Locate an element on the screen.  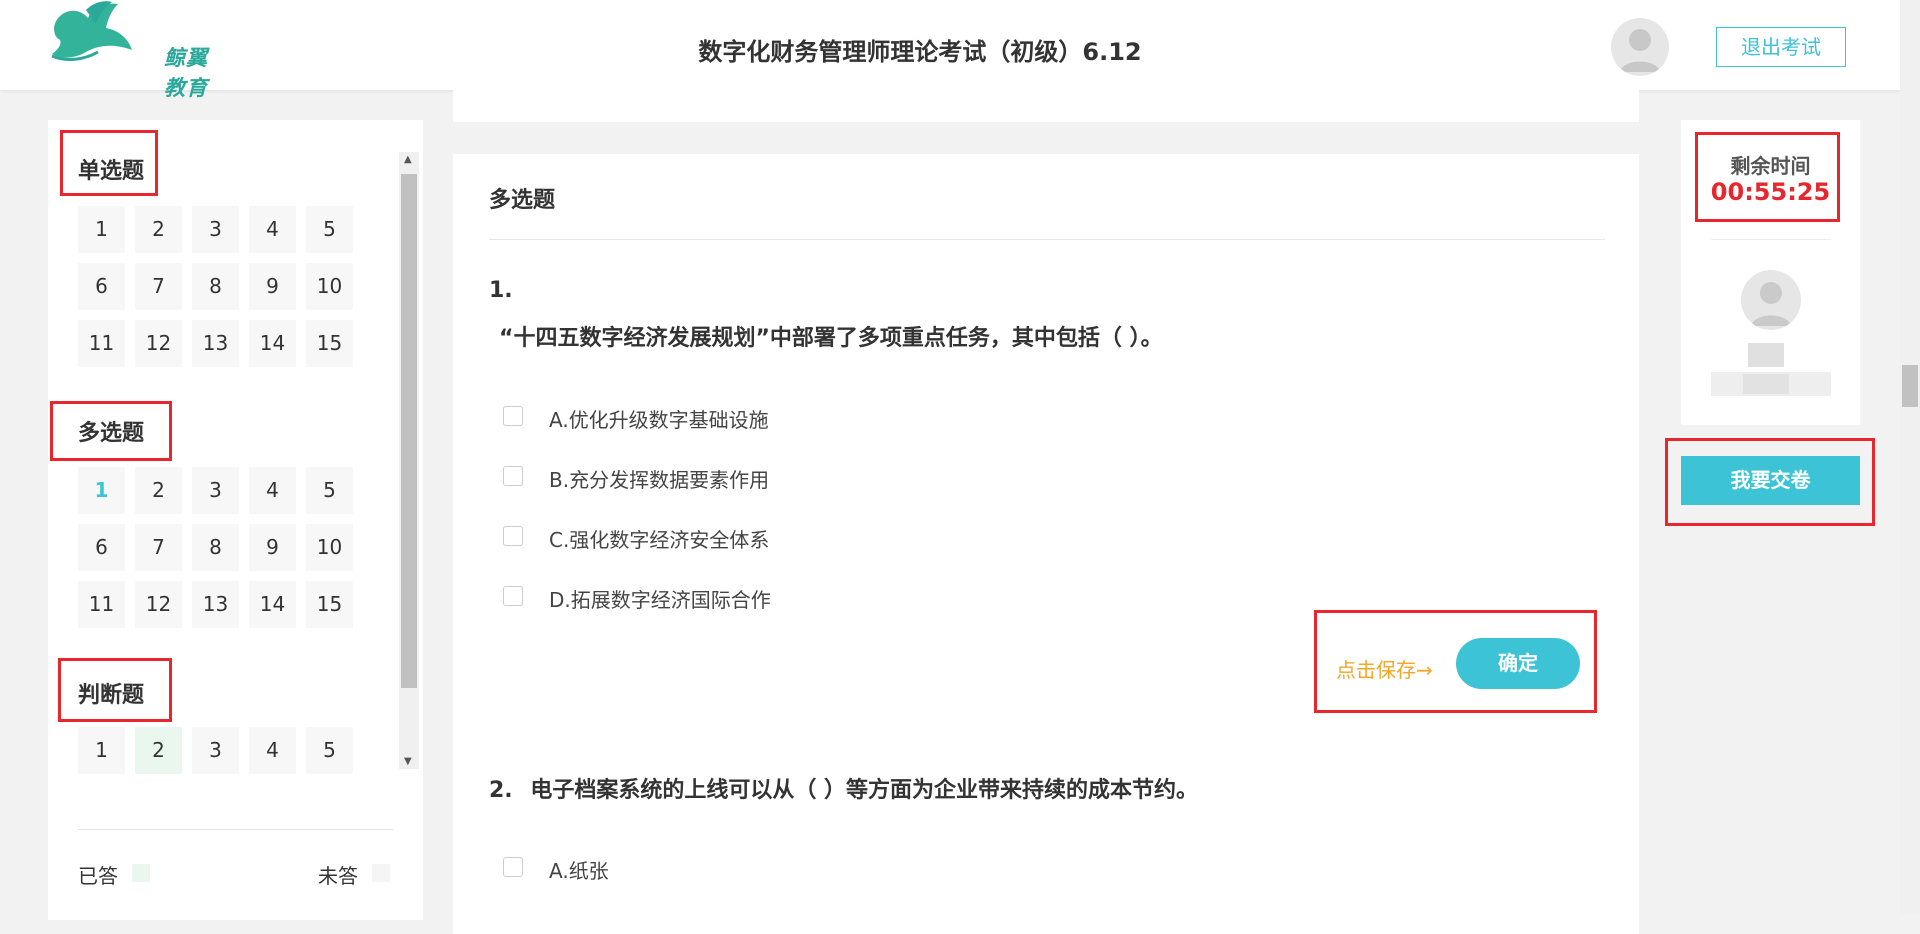
candidate-id-blurred is located at coordinates (1766, 384).